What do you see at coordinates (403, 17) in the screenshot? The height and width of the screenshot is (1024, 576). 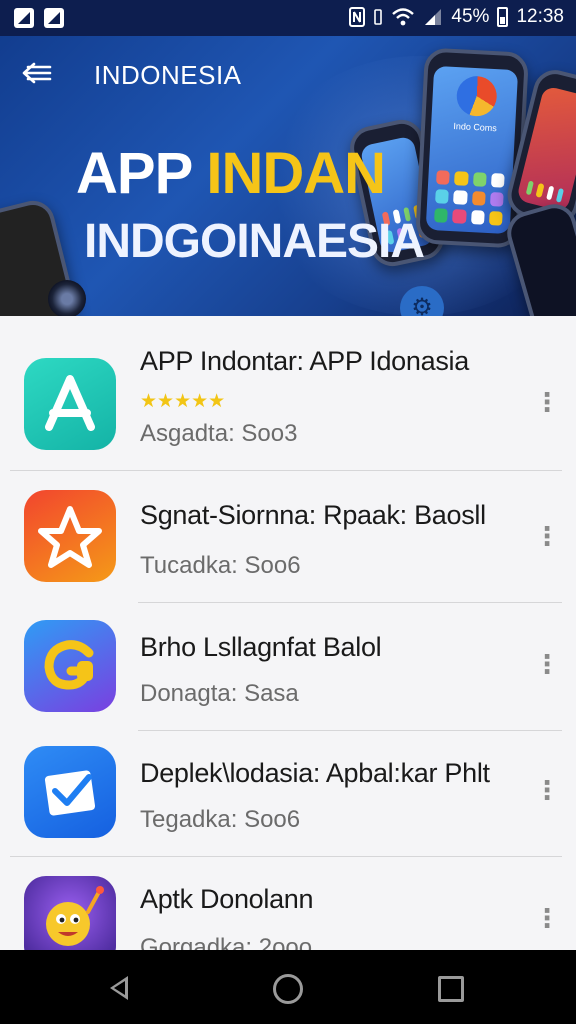 I see `wifi-icon` at bounding box center [403, 17].